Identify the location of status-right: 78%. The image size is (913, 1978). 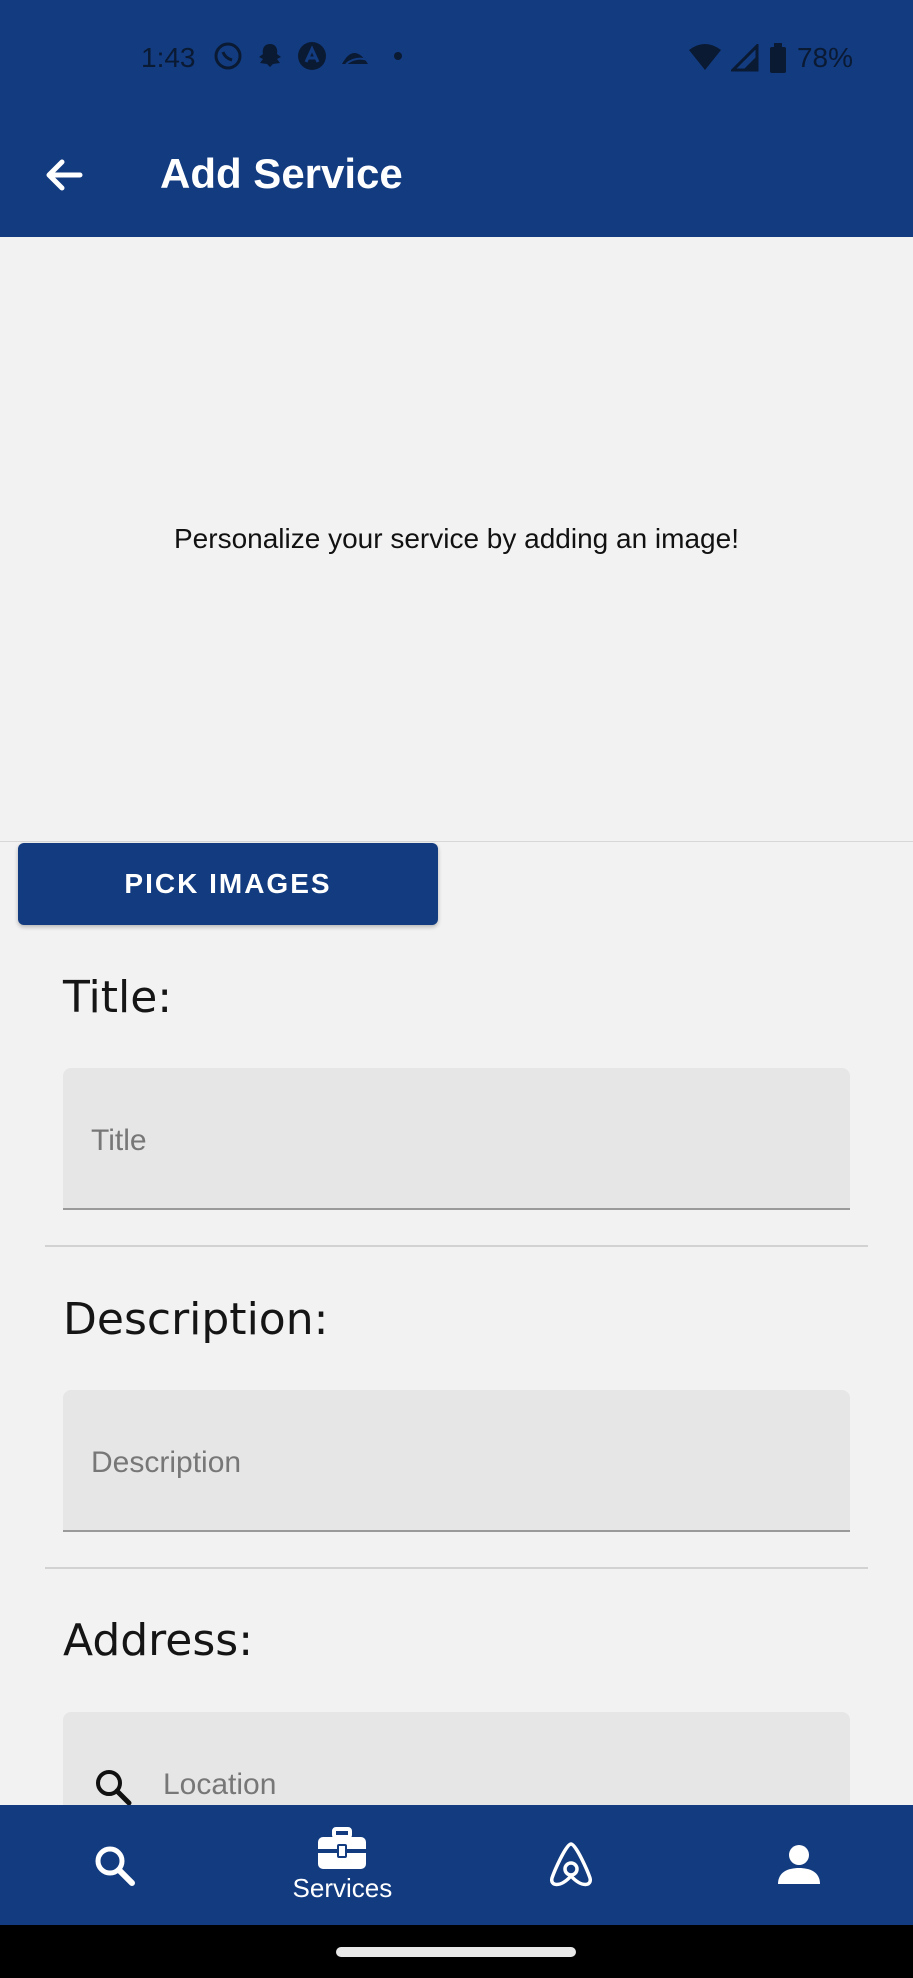
(770, 58).